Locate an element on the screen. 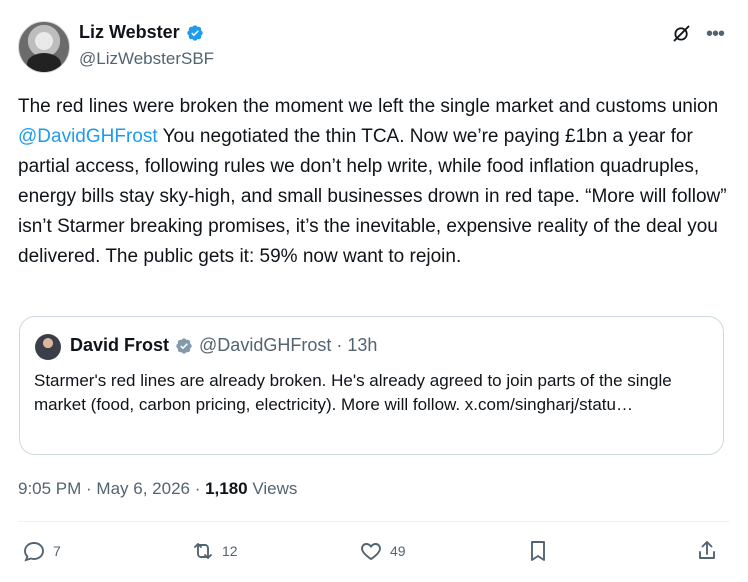 Image resolution: width=748 pixels, height=582 pixels. share-button is located at coordinates (707, 551).